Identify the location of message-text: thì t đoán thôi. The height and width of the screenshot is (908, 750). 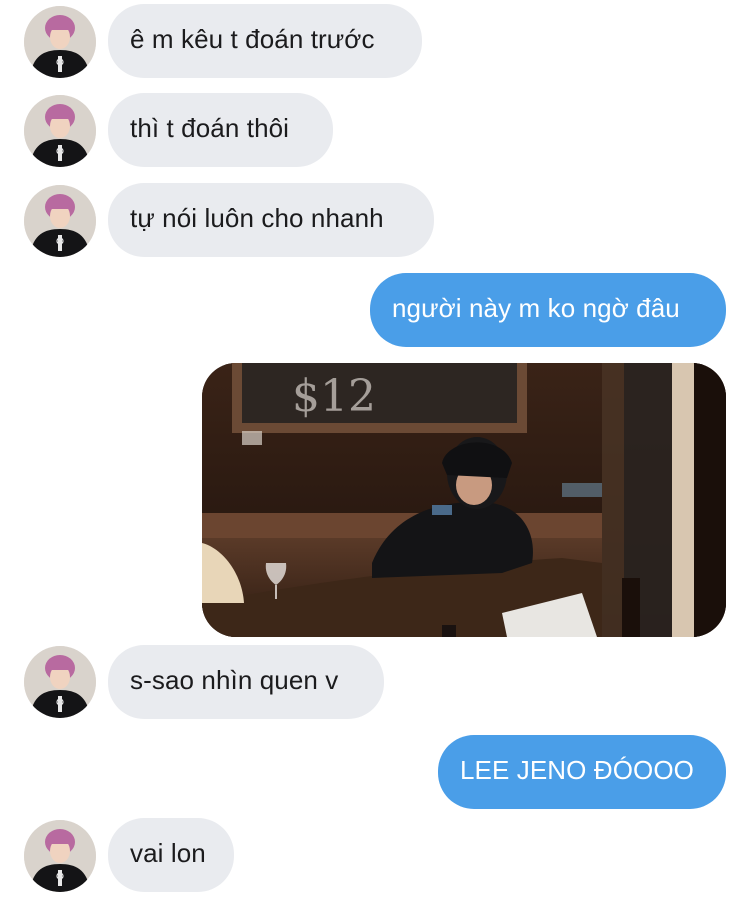
(210, 128).